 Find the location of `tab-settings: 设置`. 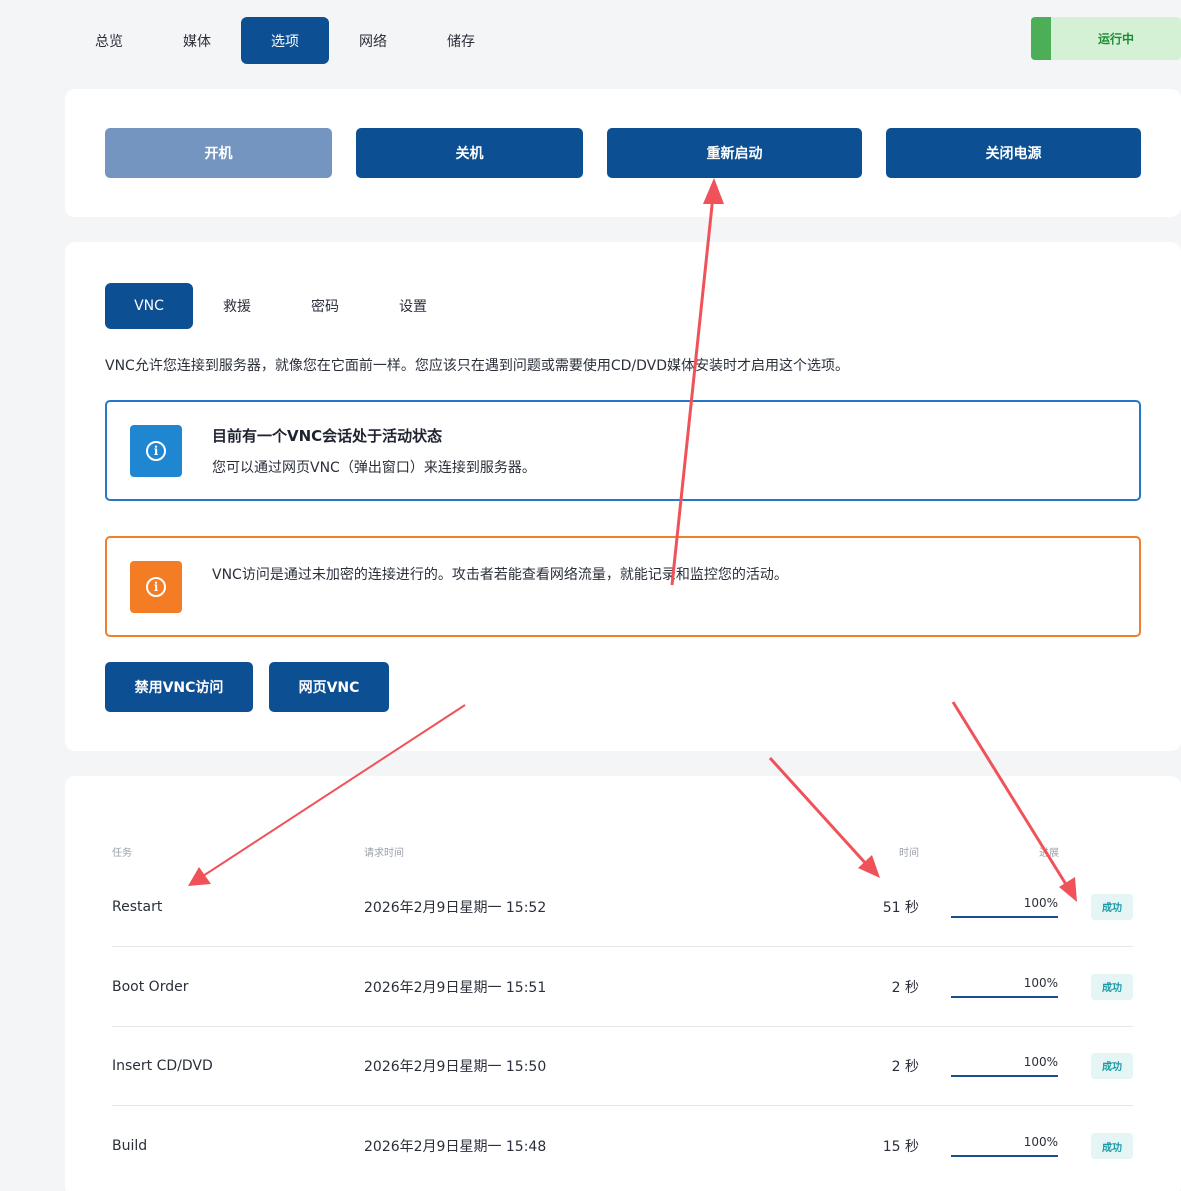

tab-settings: 设置 is located at coordinates (413, 306).